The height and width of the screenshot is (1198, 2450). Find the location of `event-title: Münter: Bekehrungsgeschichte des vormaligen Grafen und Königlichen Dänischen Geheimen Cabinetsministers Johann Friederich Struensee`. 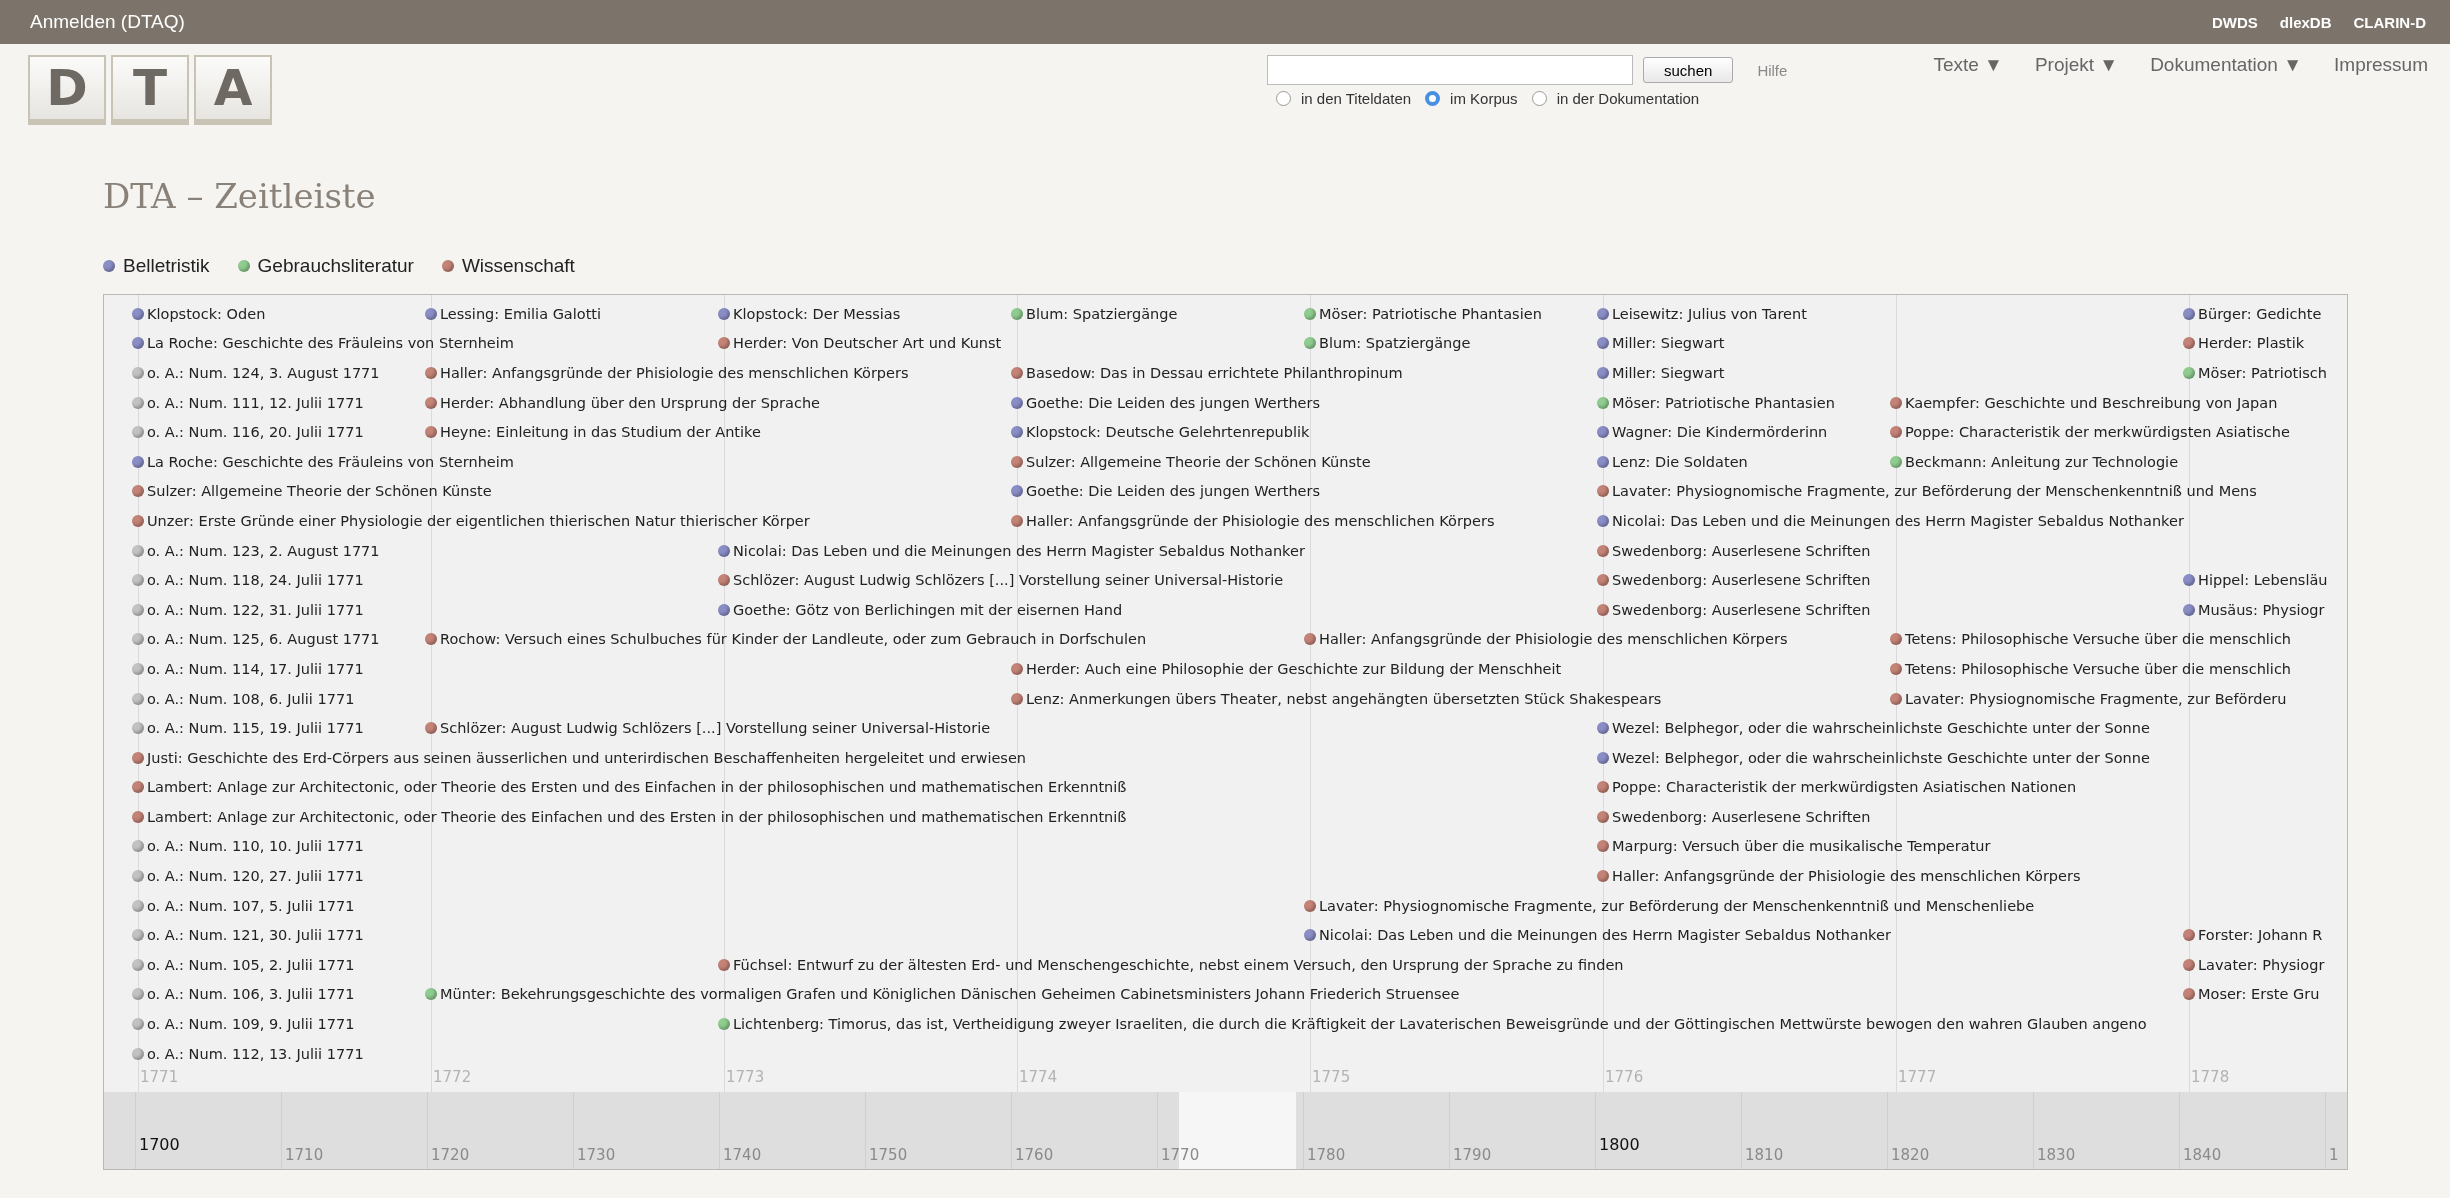

event-title: Münter: Bekehrungsgeschichte des vormaligen Grafen und Königlichen Dänischen Geheimen Cabinetsministers Johann Friederich Struensee is located at coordinates (950, 994).